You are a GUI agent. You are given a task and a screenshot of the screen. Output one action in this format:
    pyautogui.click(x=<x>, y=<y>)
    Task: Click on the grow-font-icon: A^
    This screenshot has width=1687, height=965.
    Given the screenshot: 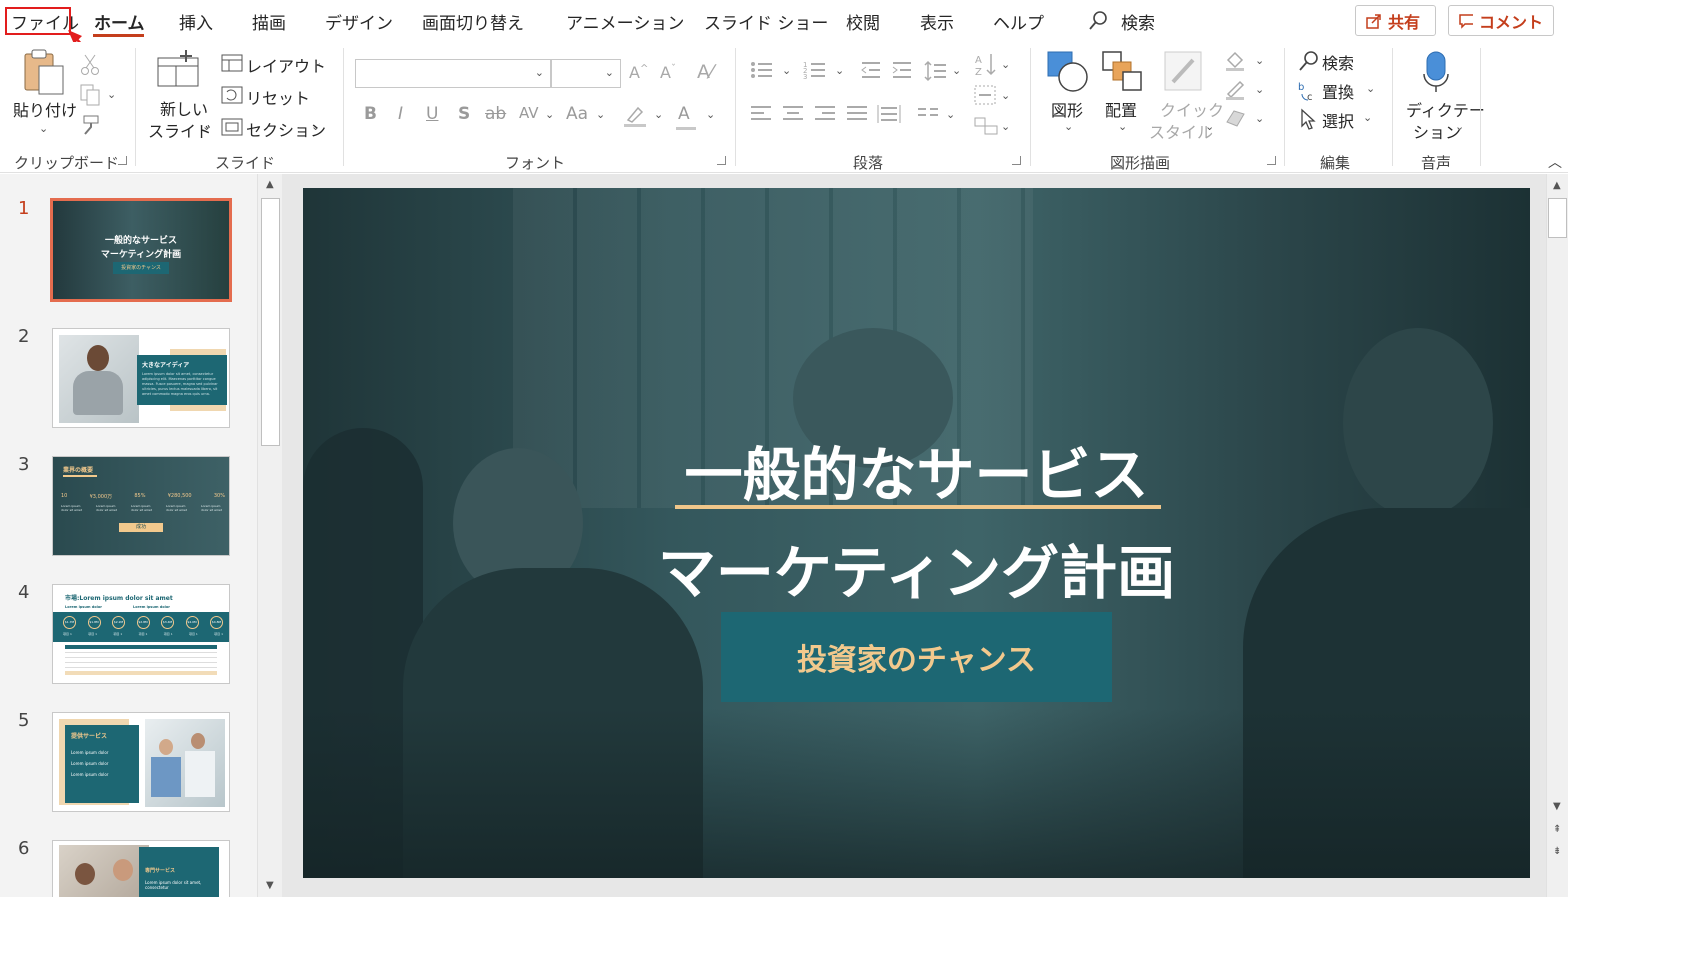 What is the action you would take?
    pyautogui.click(x=638, y=72)
    